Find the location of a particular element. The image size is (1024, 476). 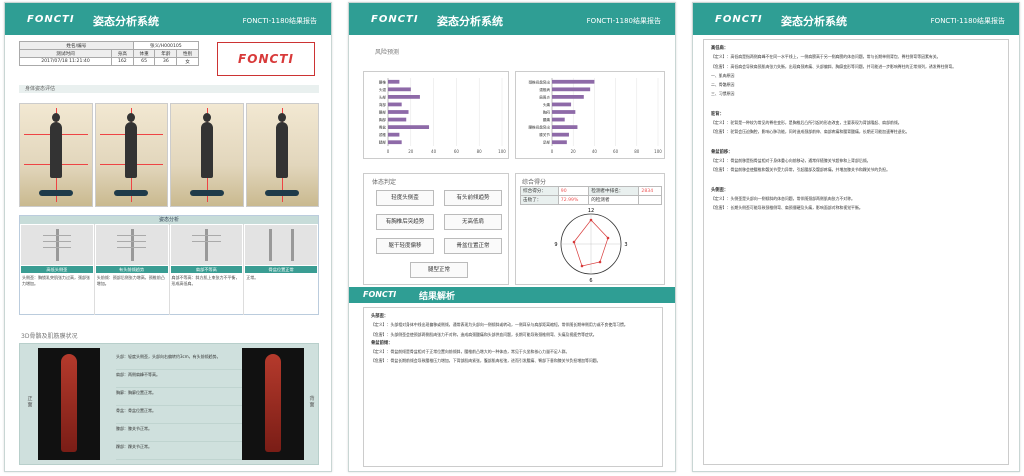

analysis-caption: 姿态分析 is located at coordinates (169, 220).